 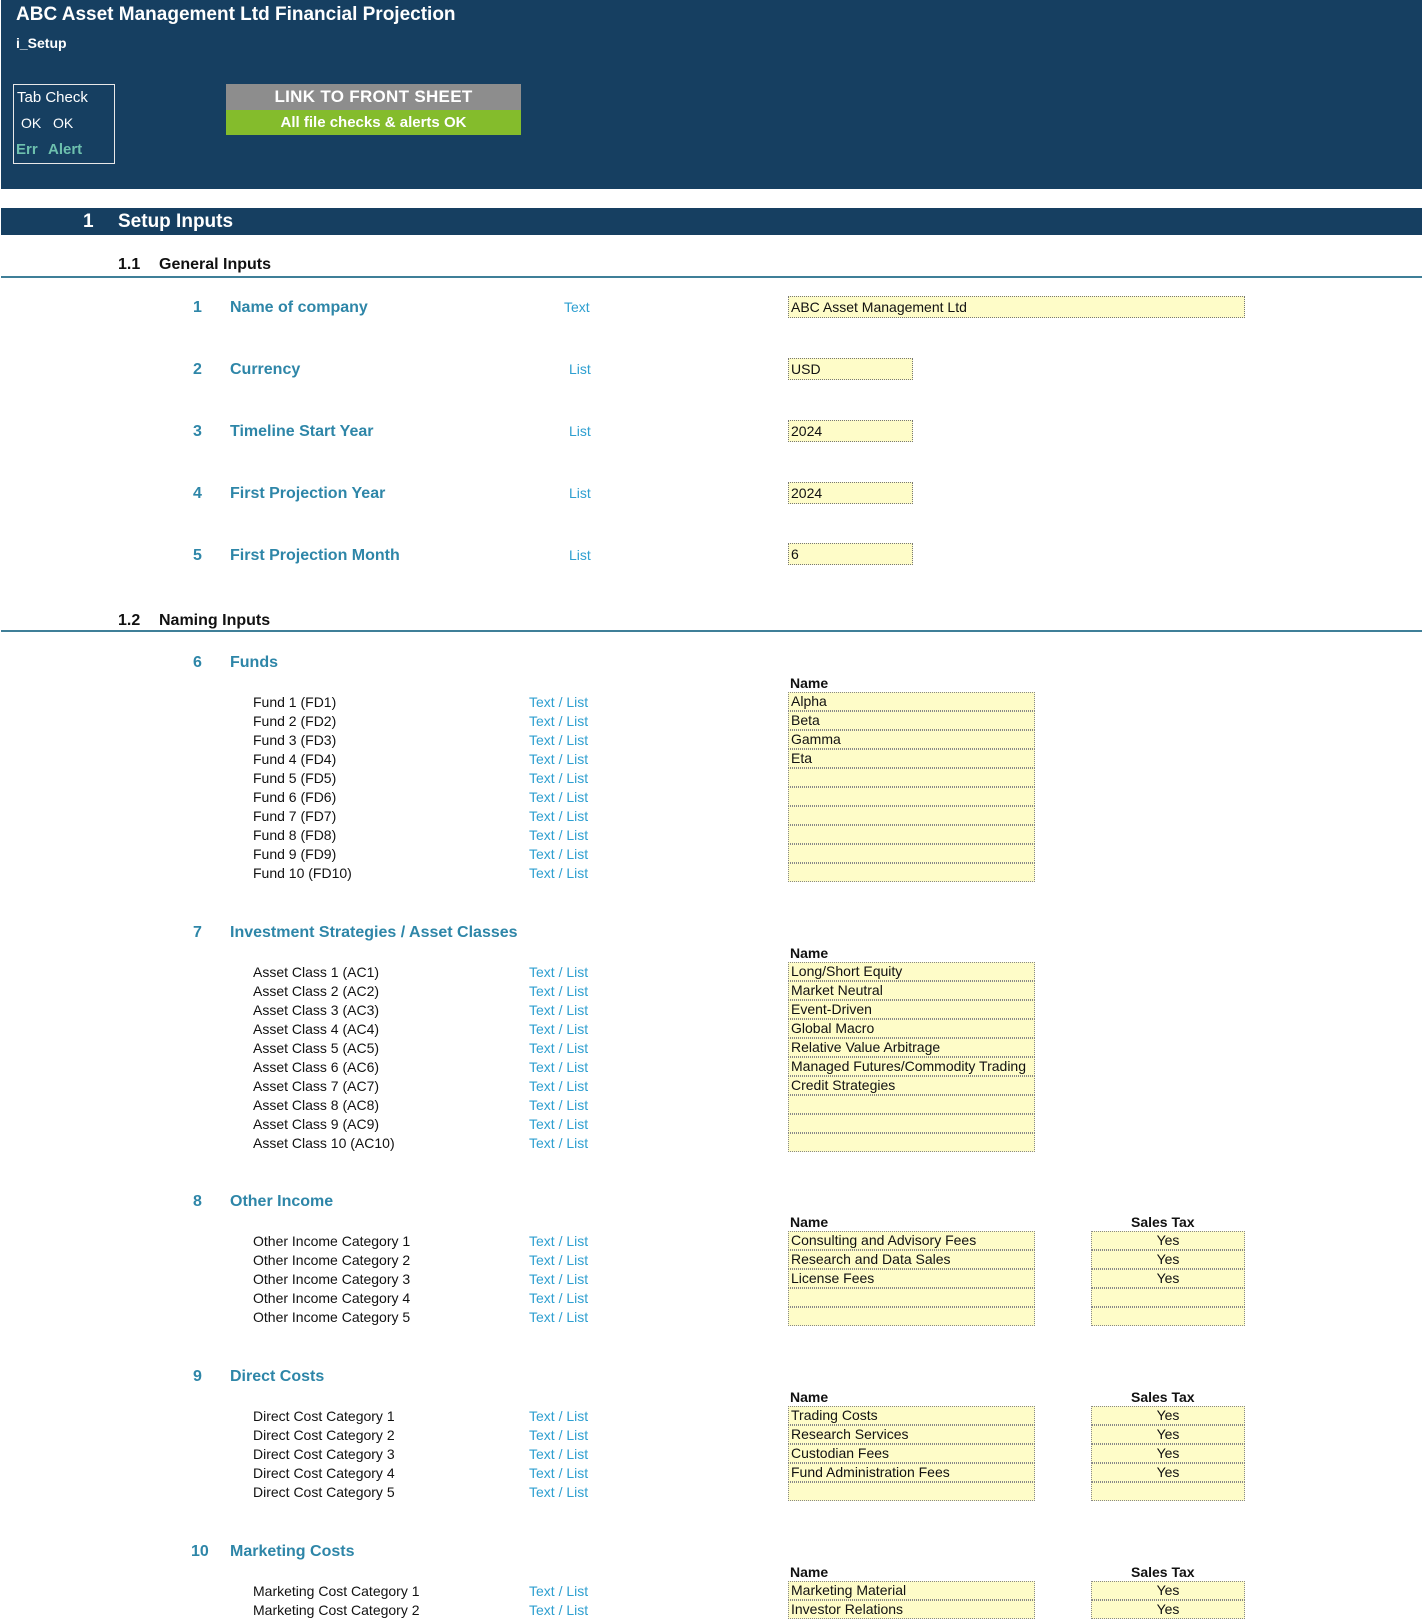 I want to click on income-name-input: Research and Data Sales, so click(x=911, y=1259).